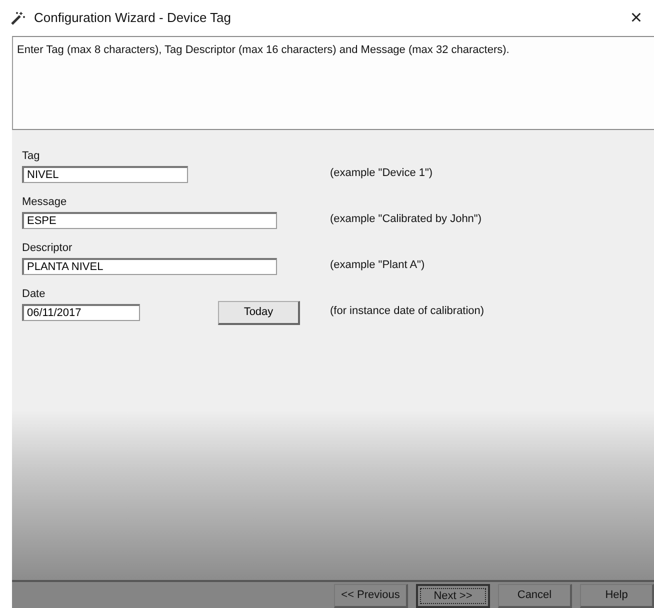  Describe the element at coordinates (34, 294) in the screenshot. I see `field-label: Date` at that location.